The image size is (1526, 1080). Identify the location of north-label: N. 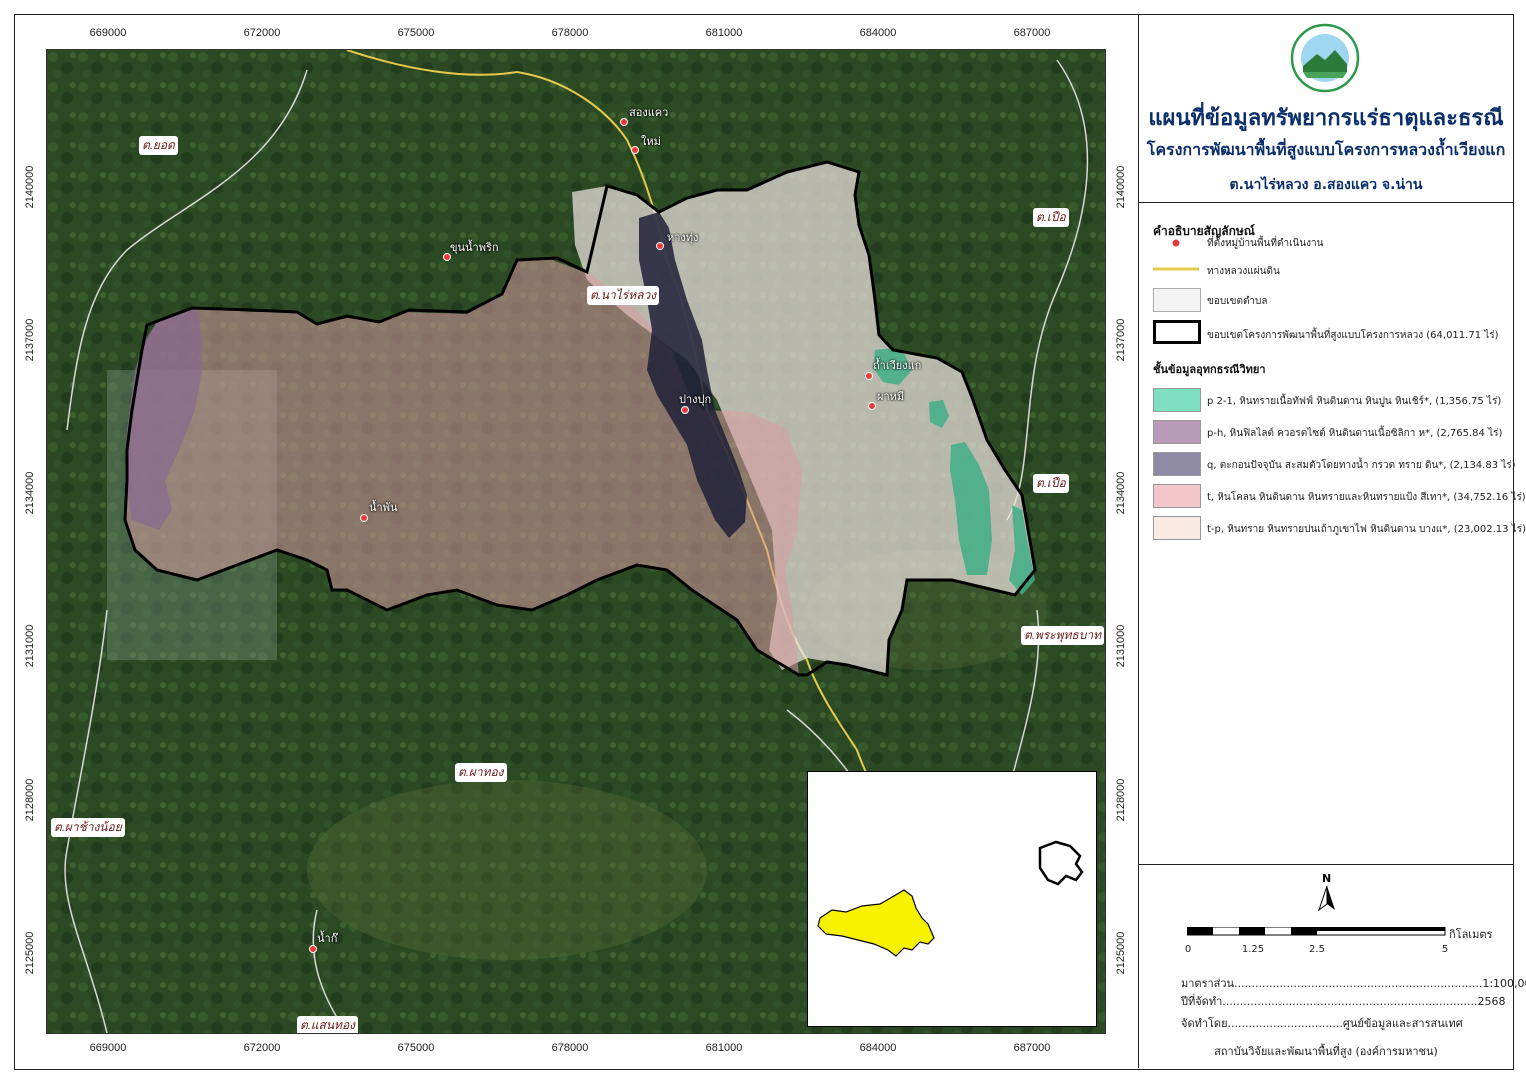
(1327, 878).